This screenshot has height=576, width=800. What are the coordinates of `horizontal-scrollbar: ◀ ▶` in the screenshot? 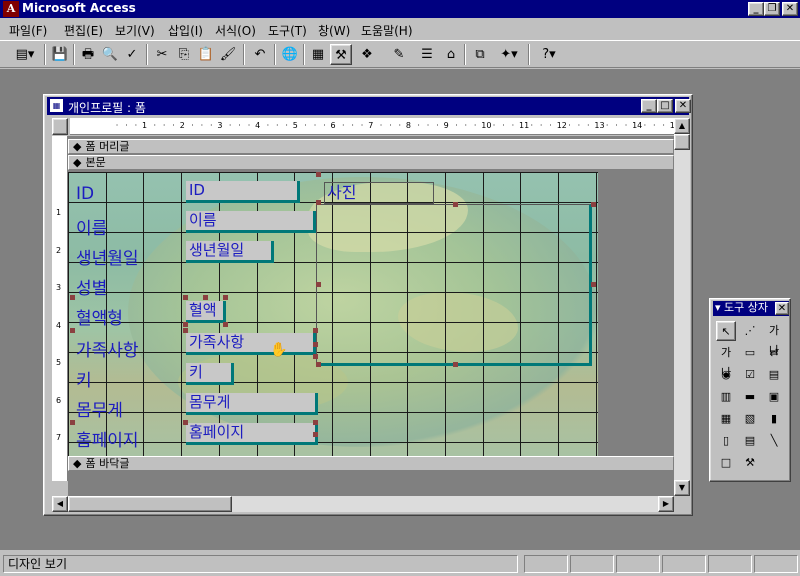 It's located at (363, 504).